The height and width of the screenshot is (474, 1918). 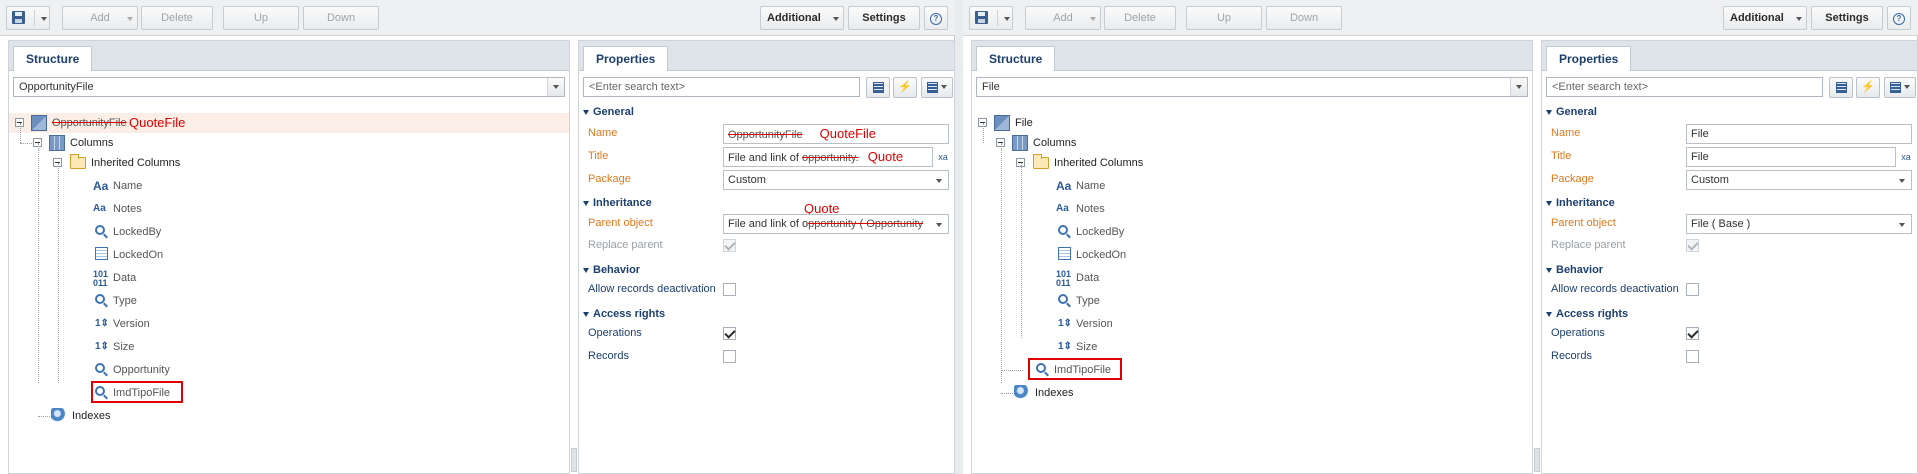 What do you see at coordinates (1020, 143) in the screenshot?
I see `columns-icon` at bounding box center [1020, 143].